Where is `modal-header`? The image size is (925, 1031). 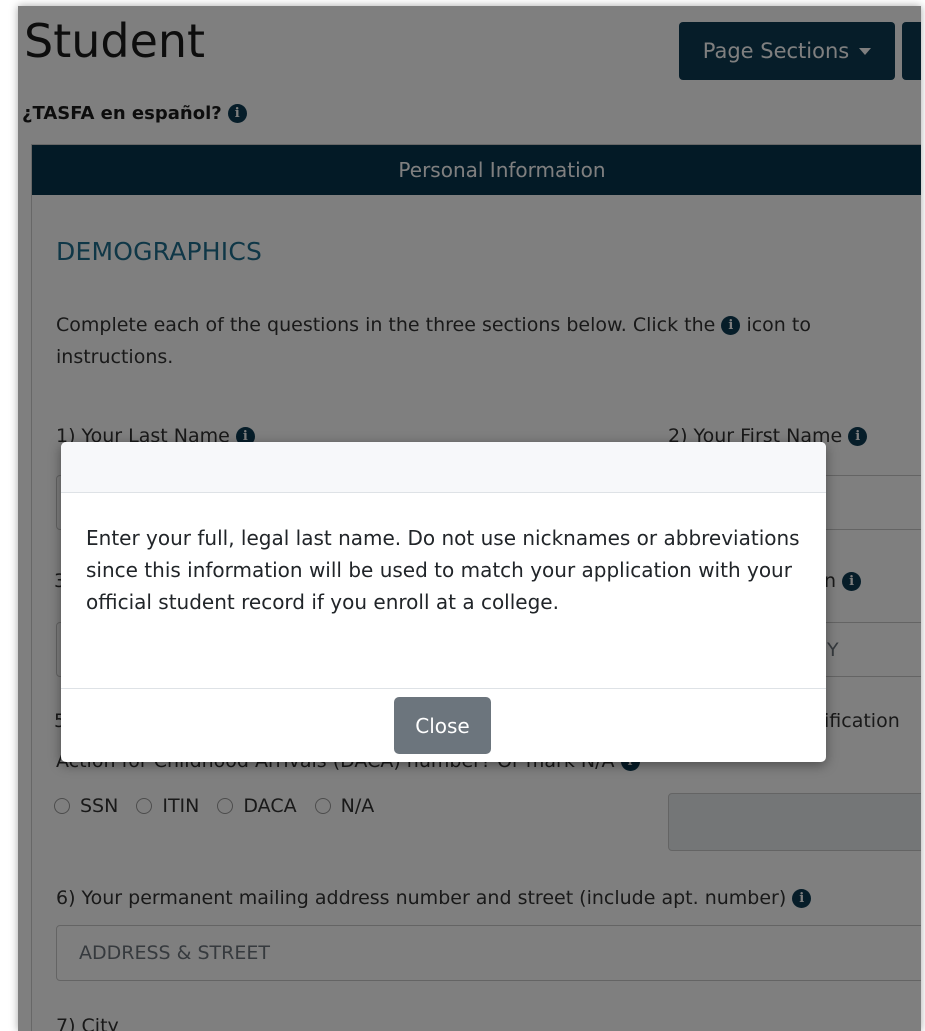
modal-header is located at coordinates (443, 467).